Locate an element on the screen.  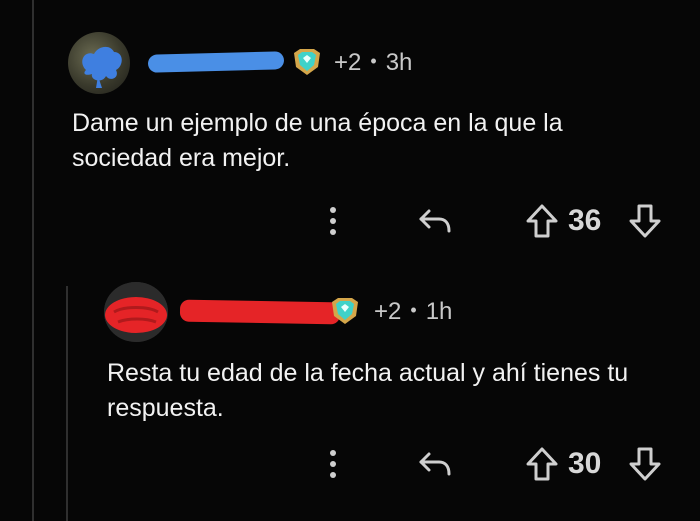
comment-meta: +2 • 1h is located at coordinates (413, 312).